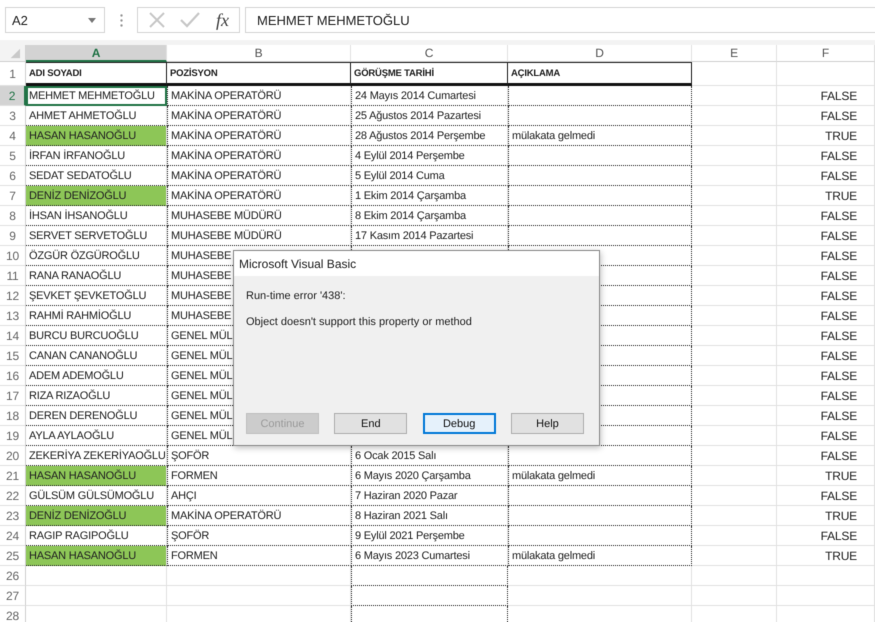 The image size is (875, 622). What do you see at coordinates (429, 74) in the screenshot?
I see `column-title: GÖRÜŞME TARİHİ` at bounding box center [429, 74].